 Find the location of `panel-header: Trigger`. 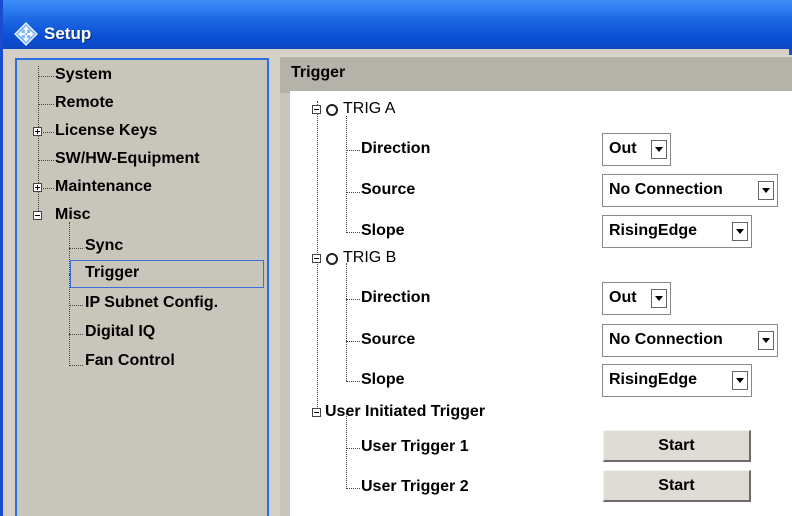

panel-header: Trigger is located at coordinates (536, 74).